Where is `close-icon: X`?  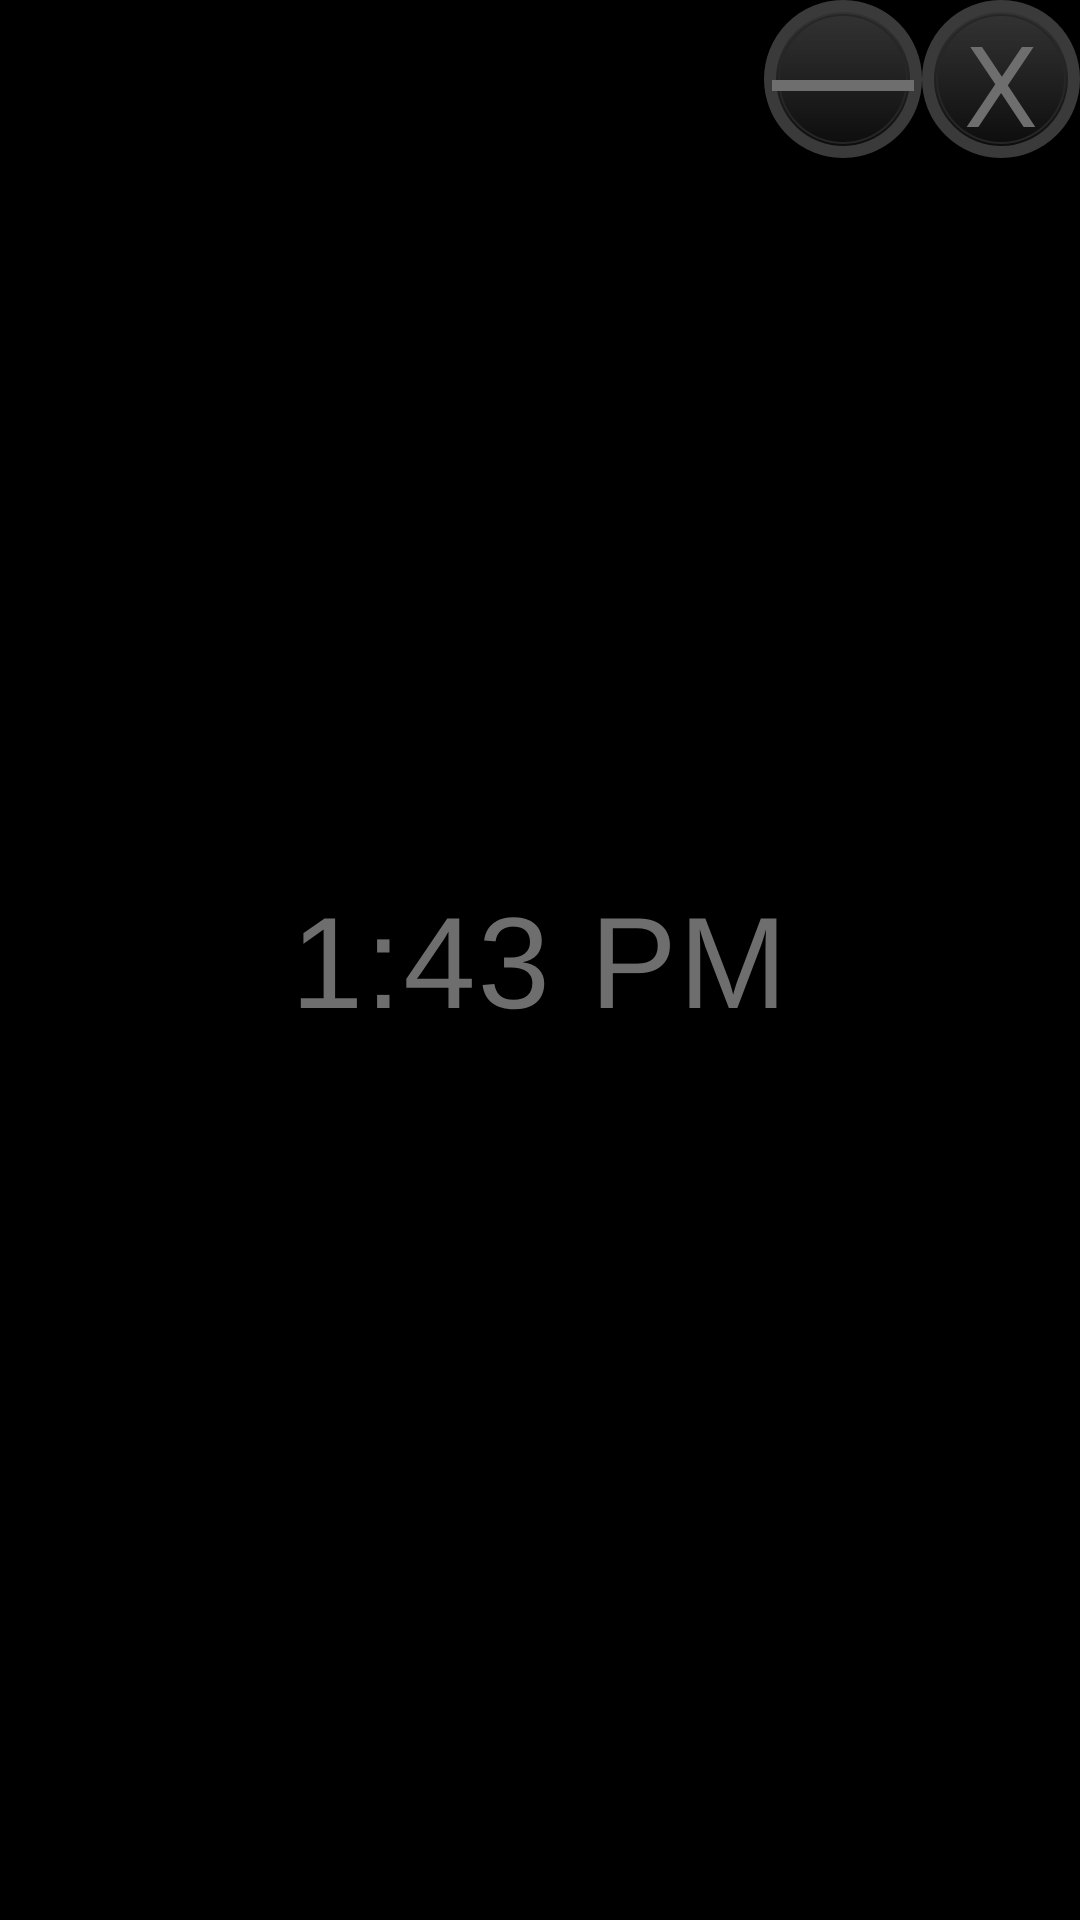
close-icon: X is located at coordinates (1001, 89).